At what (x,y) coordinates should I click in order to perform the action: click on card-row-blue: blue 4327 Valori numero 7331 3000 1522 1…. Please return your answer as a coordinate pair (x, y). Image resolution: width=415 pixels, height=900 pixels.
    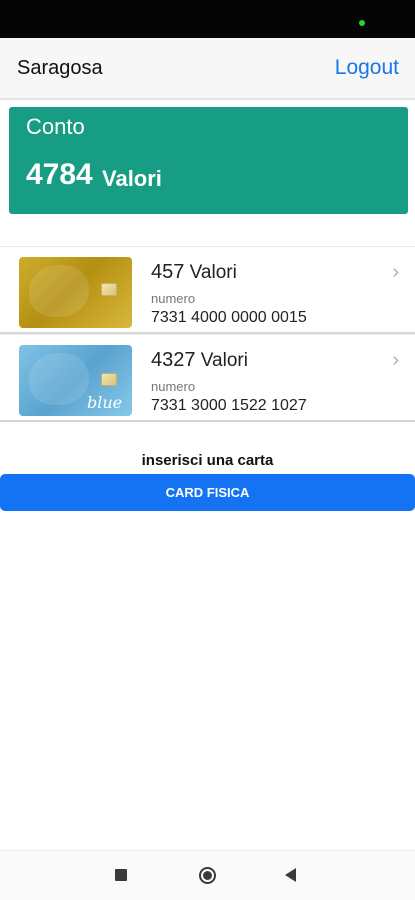
    Looking at the image, I should click on (207, 378).